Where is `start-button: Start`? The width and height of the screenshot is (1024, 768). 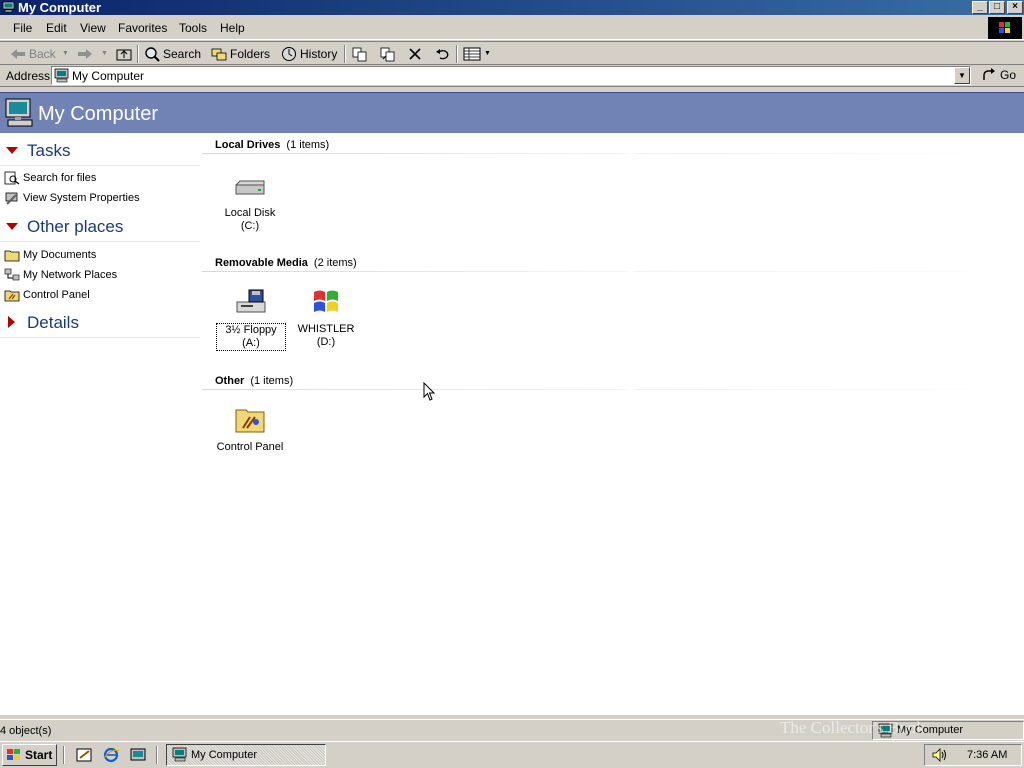
start-button: Start is located at coordinates (29, 755).